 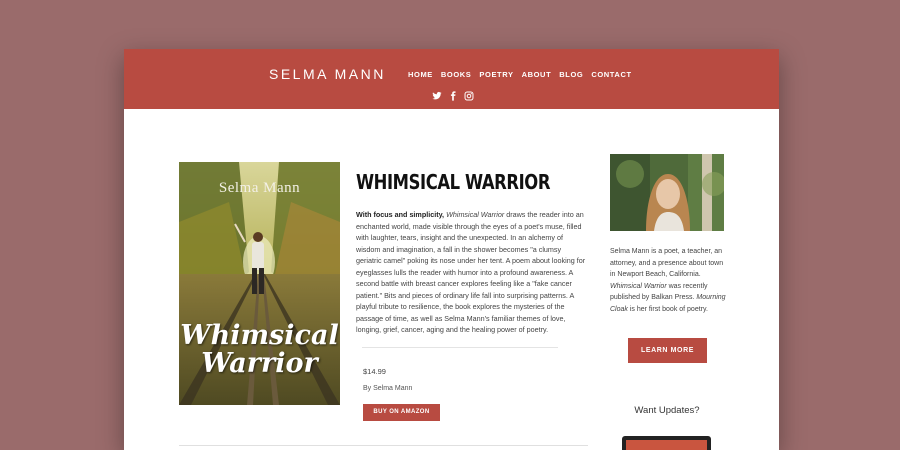 I want to click on nav-books: BOOKS, so click(x=456, y=74).